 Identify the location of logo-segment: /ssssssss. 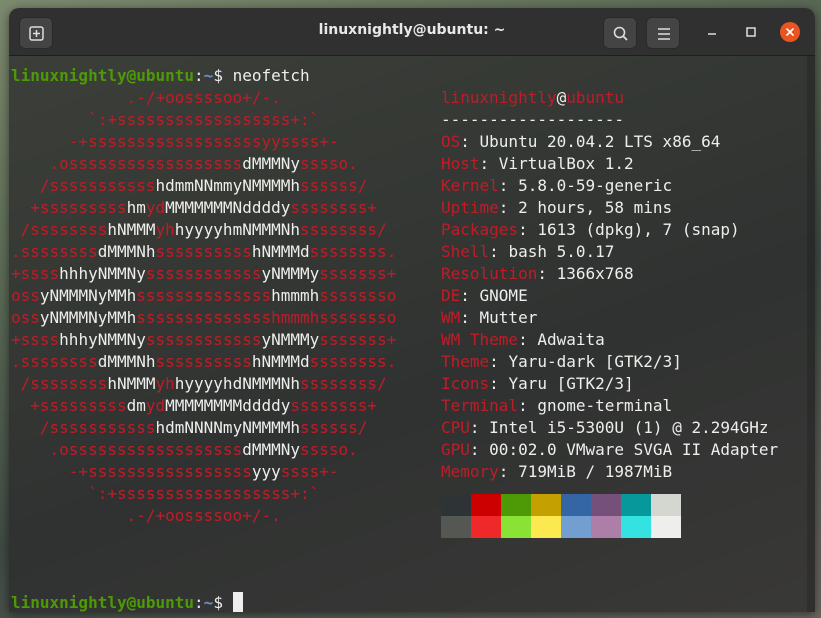
(59, 229).